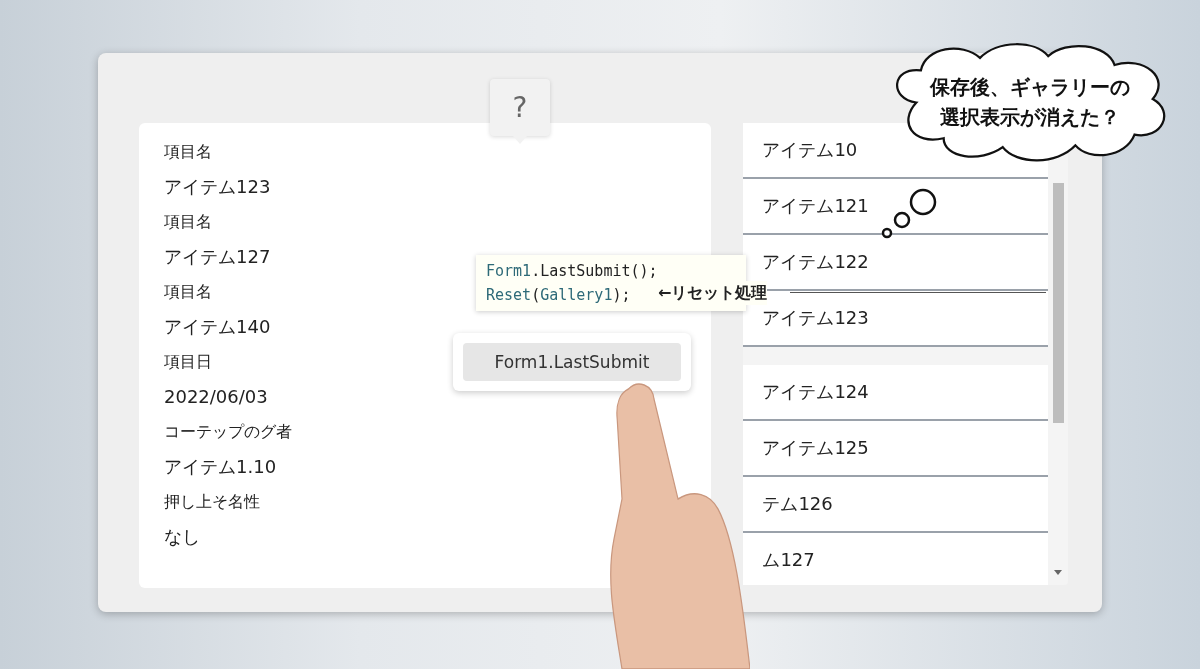  Describe the element at coordinates (228, 432) in the screenshot. I see `field-label: コーテップのグ者` at that location.